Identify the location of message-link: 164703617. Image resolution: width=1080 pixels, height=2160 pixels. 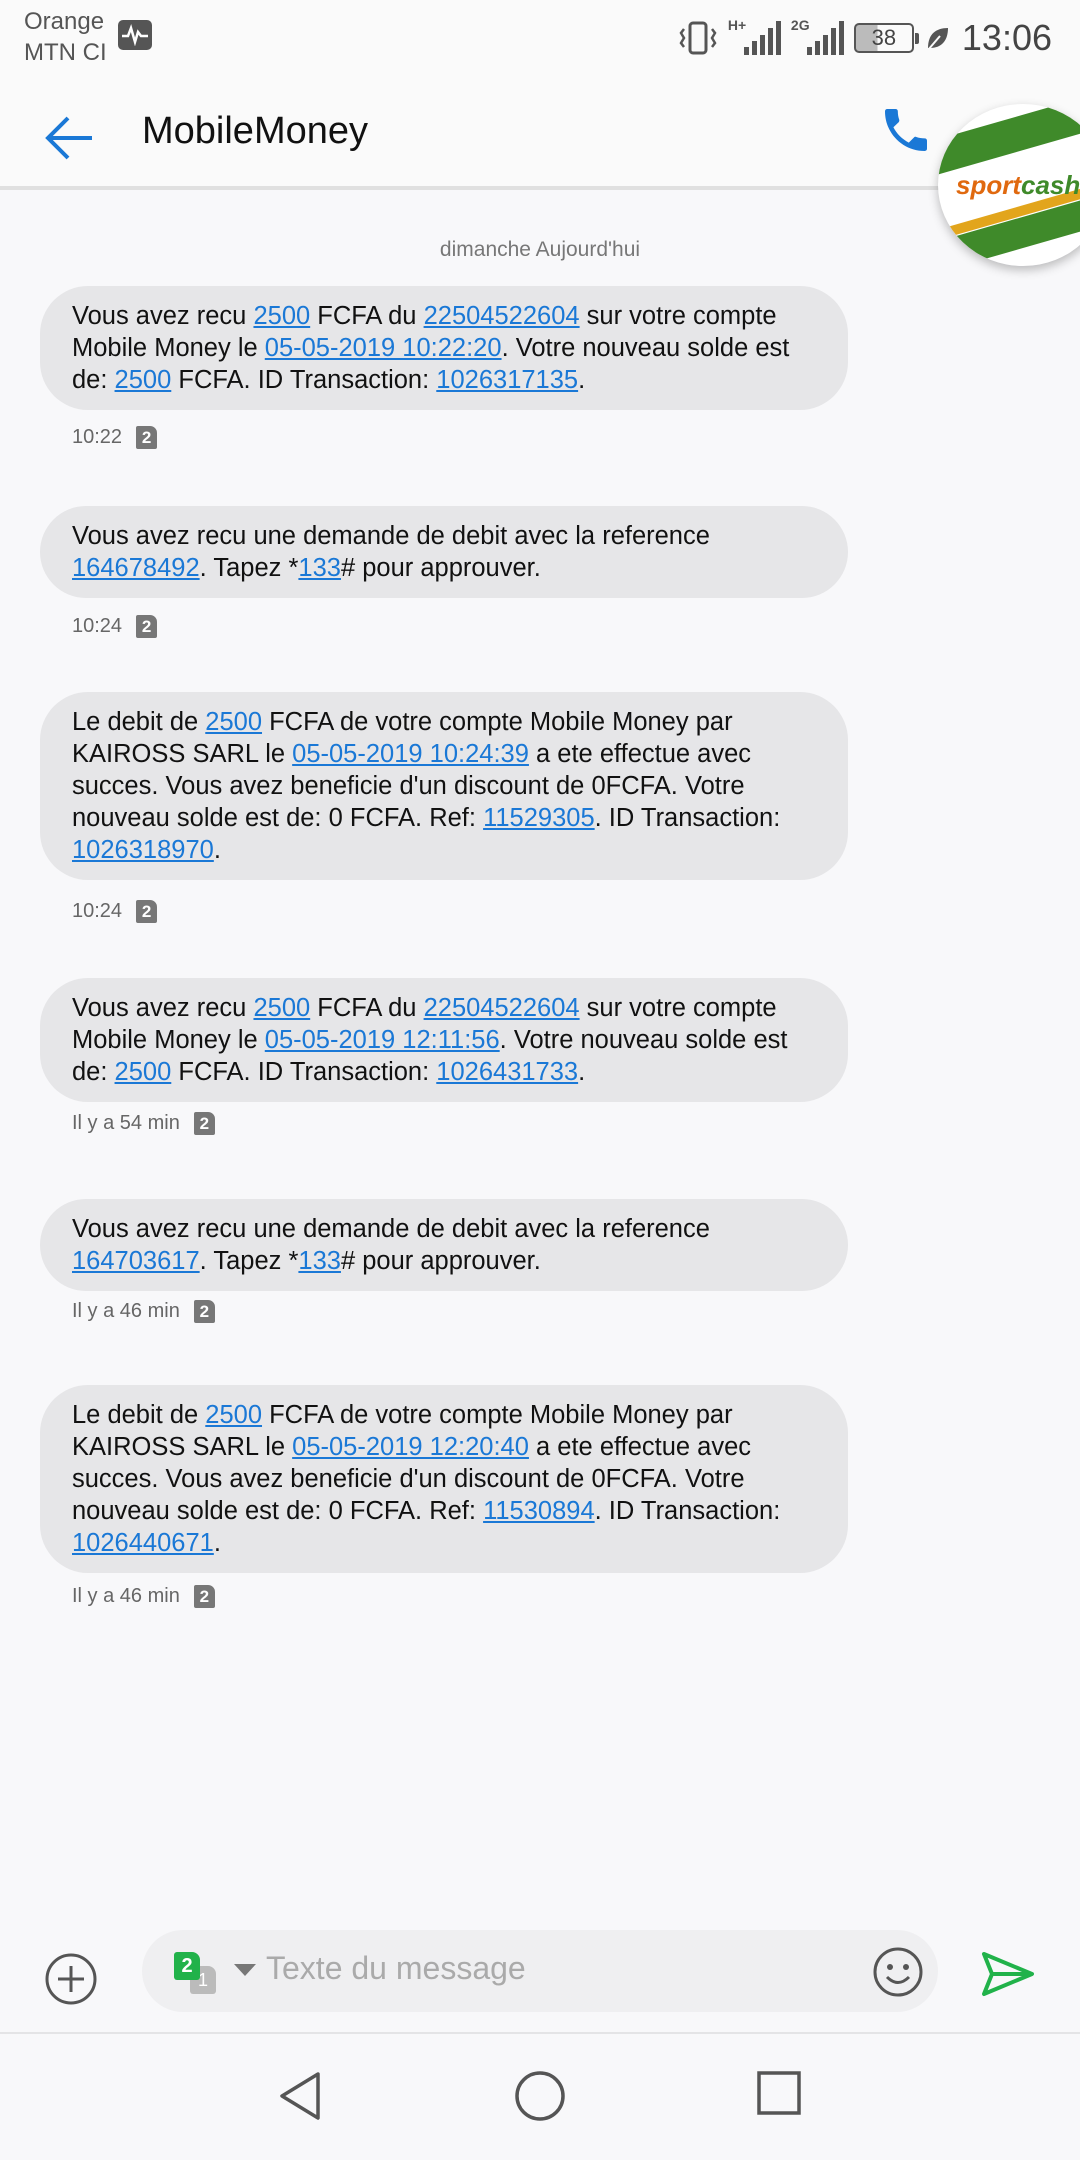
(136, 1261).